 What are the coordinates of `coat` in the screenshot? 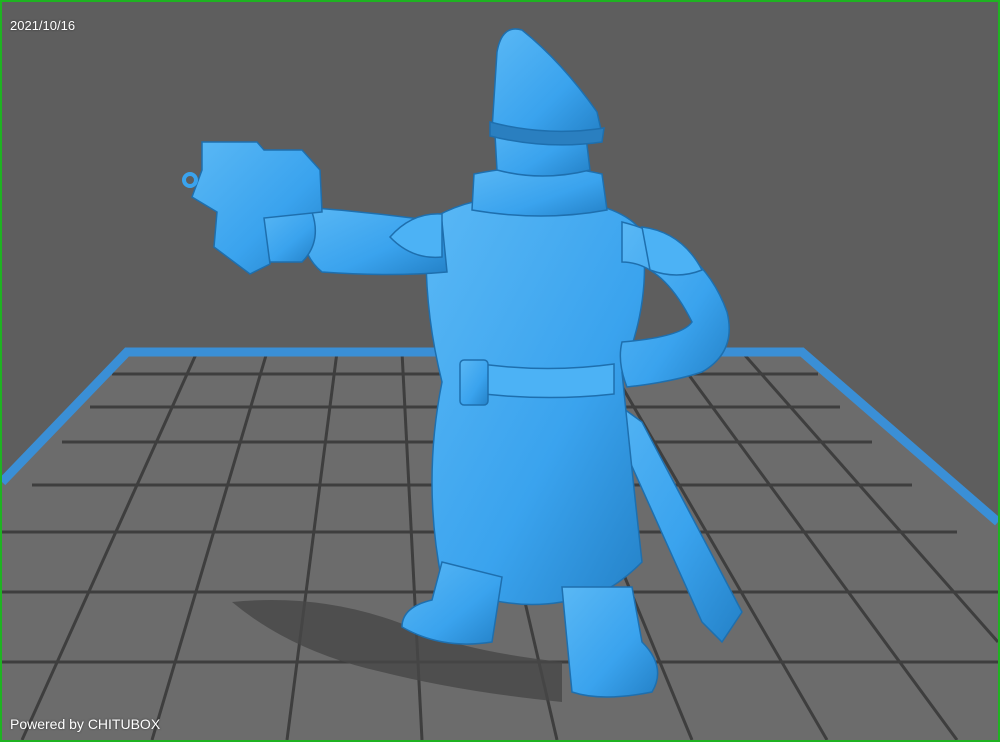 It's located at (535, 400).